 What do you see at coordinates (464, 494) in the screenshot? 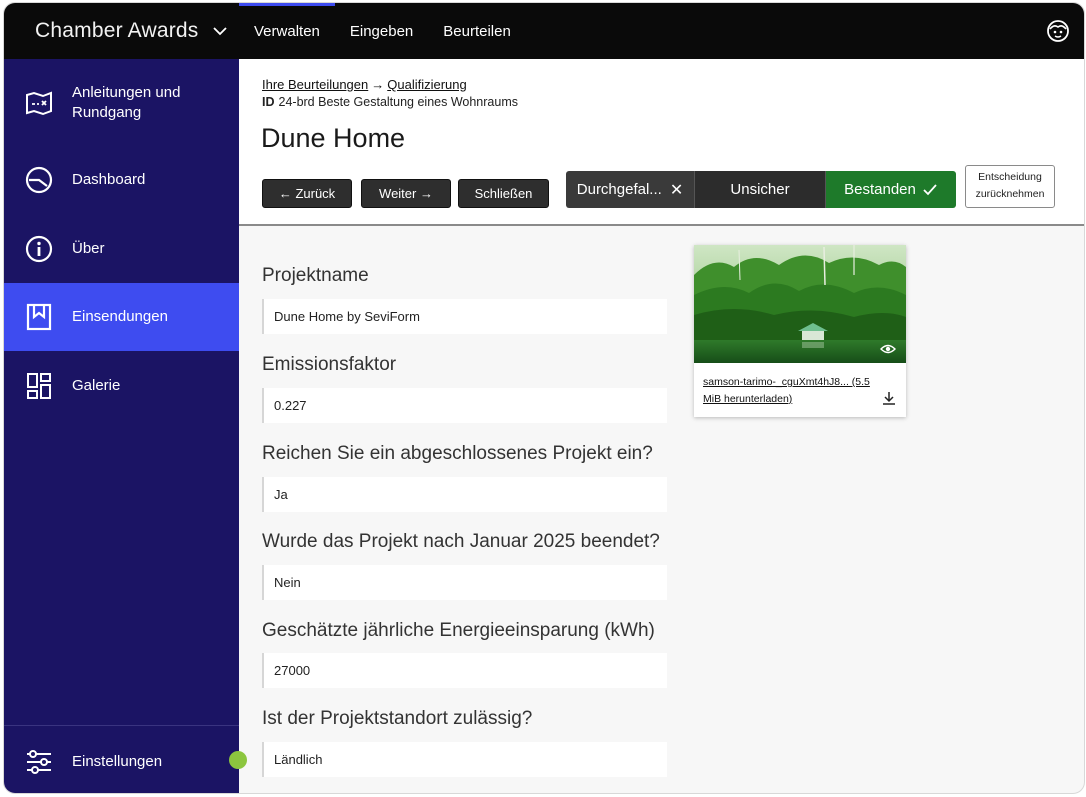
I see `abgeschlossen-field` at bounding box center [464, 494].